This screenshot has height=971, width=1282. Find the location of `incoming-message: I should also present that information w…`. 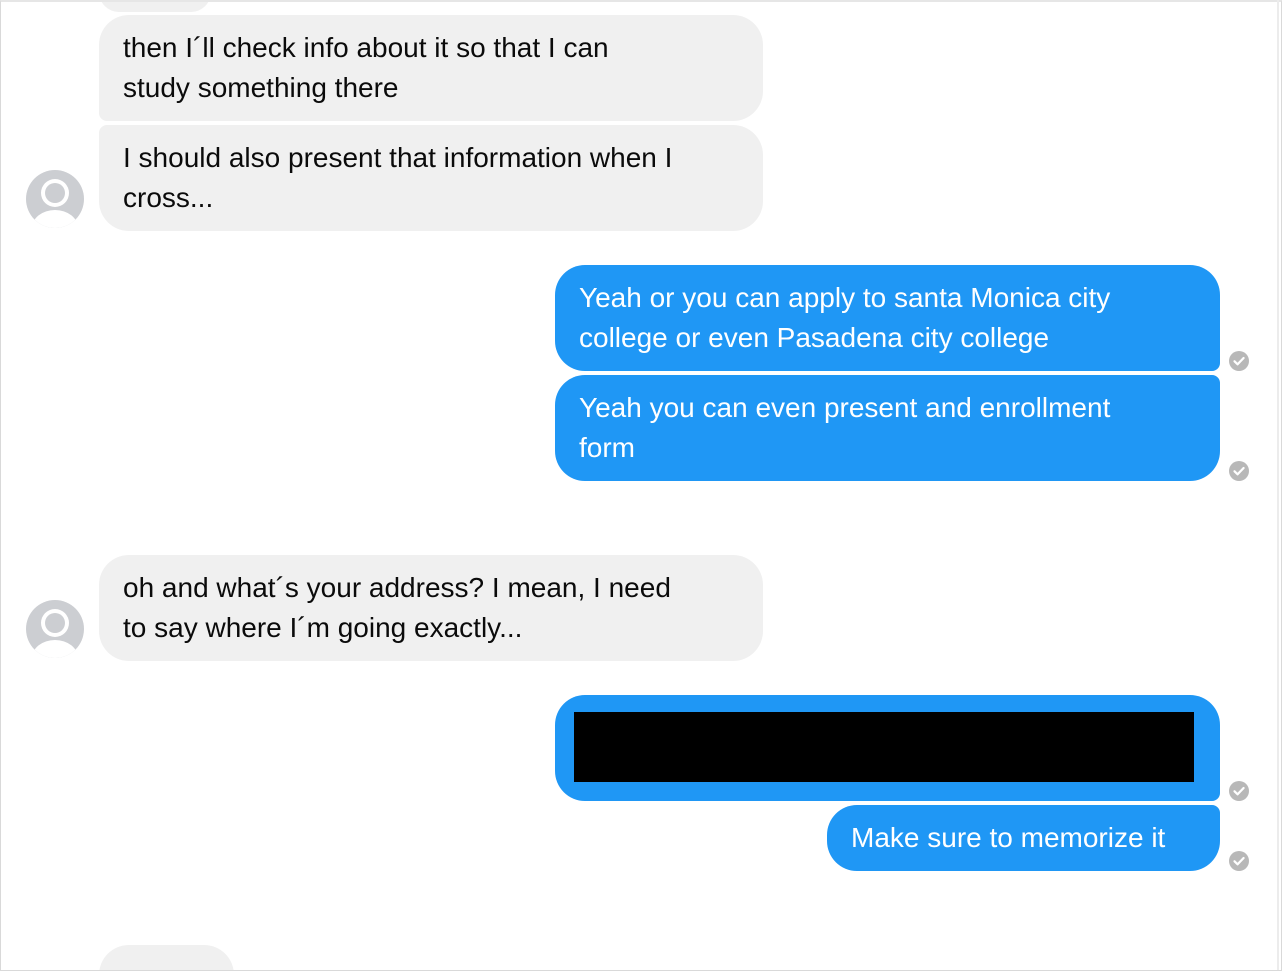

incoming-message: I should also present that information w… is located at coordinates (431, 178).